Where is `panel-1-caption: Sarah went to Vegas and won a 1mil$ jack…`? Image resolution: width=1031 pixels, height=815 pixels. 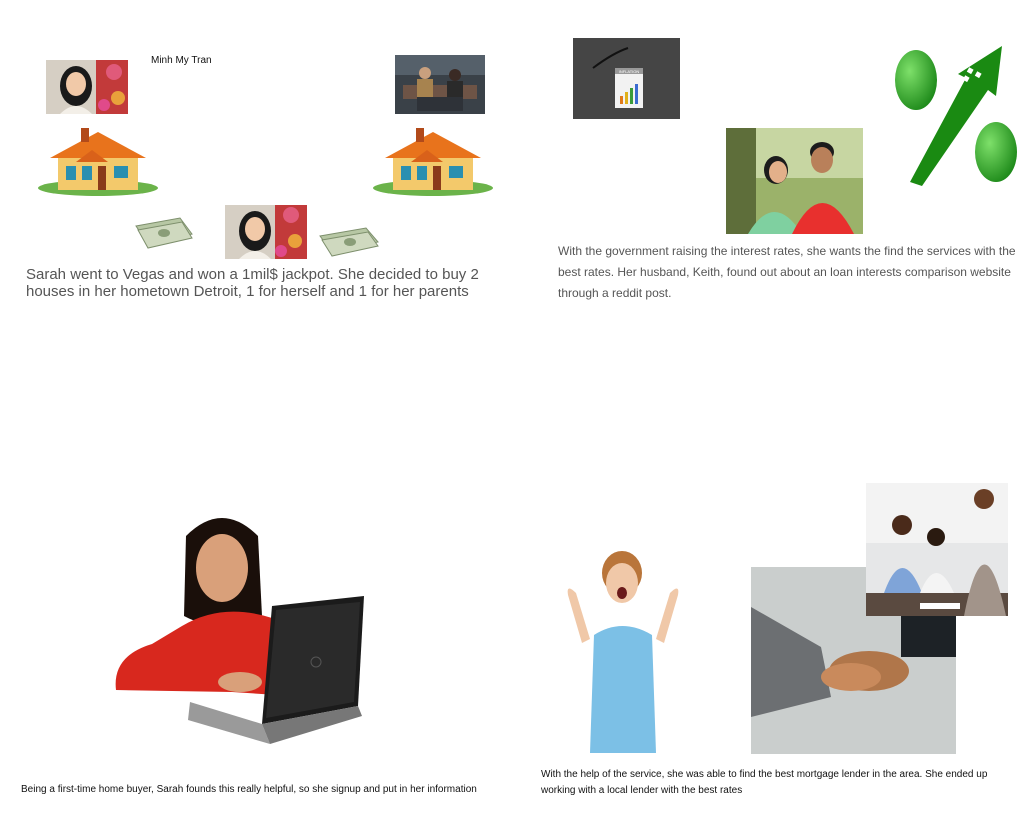 panel-1-caption: Sarah went to Vegas and won a 1mil$ jack… is located at coordinates (252, 283).